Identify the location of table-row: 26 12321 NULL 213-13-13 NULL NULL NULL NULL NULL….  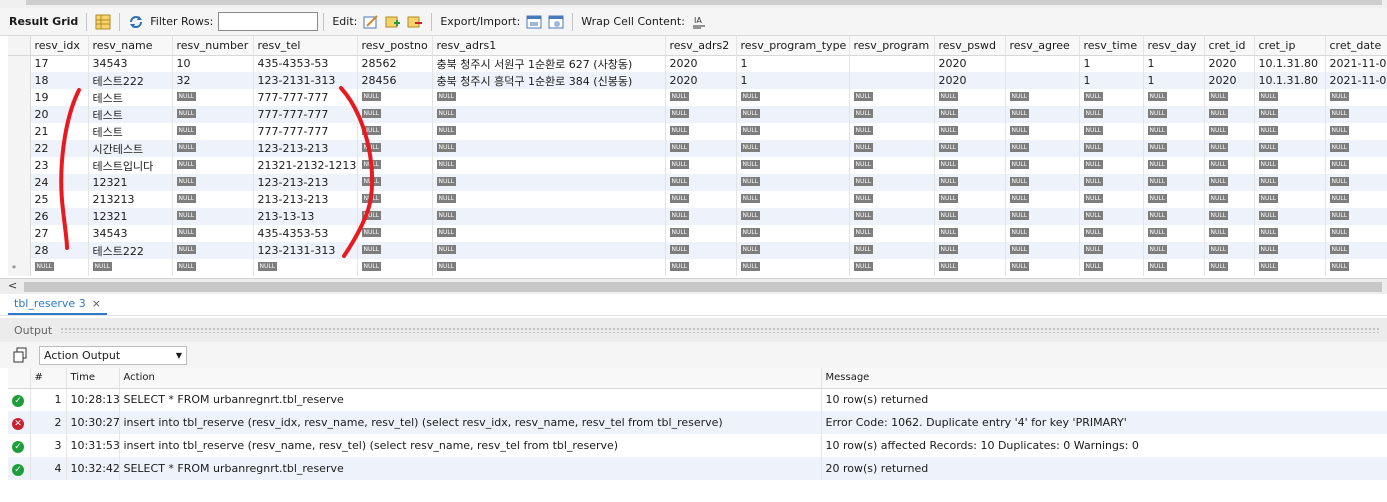
(697, 216).